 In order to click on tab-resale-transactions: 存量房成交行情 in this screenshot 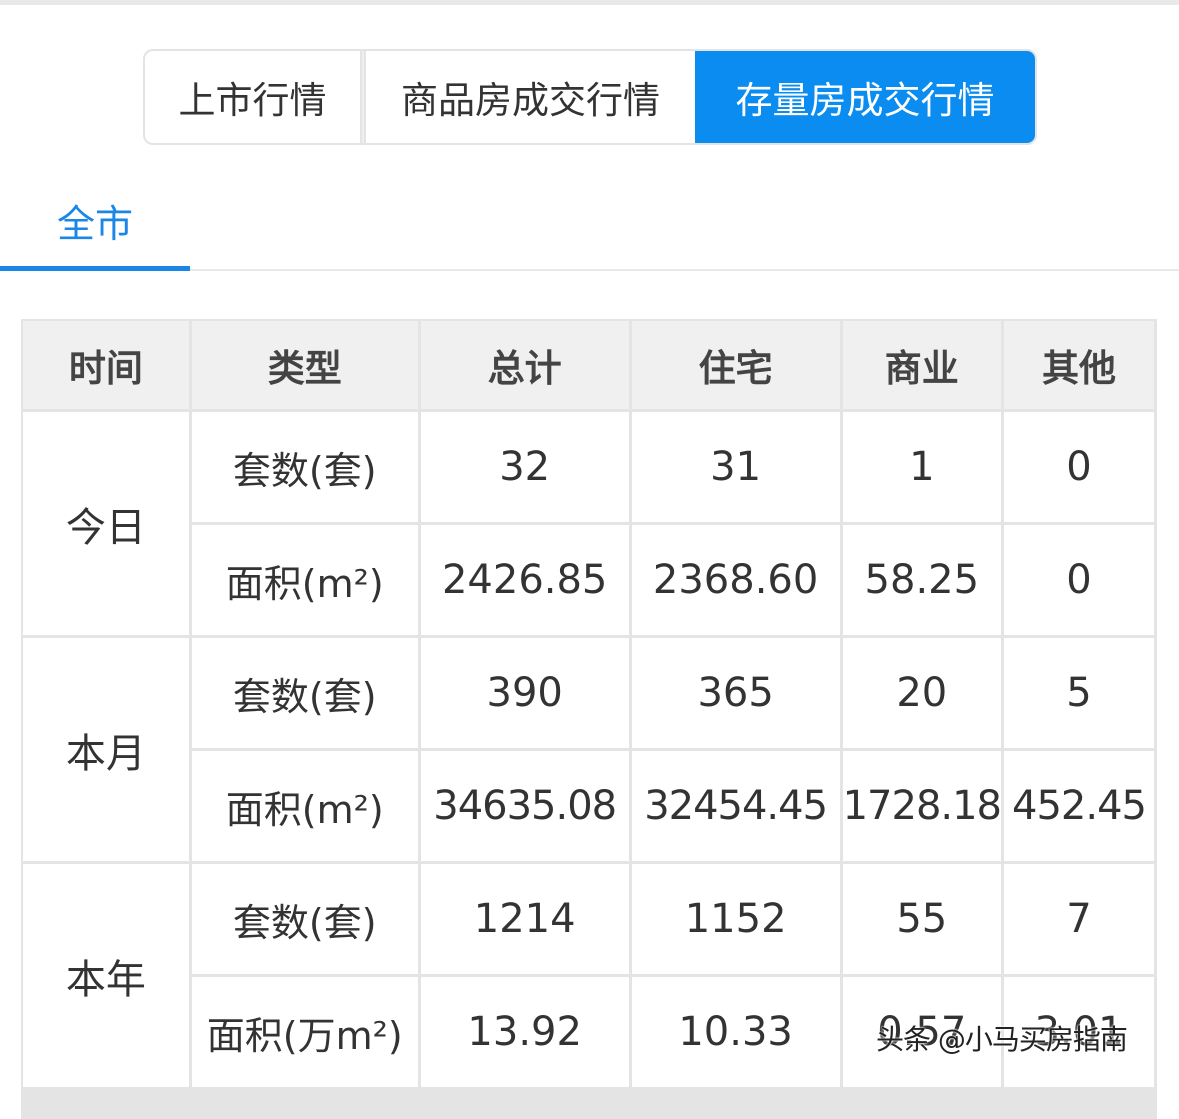, I will do `click(865, 97)`.